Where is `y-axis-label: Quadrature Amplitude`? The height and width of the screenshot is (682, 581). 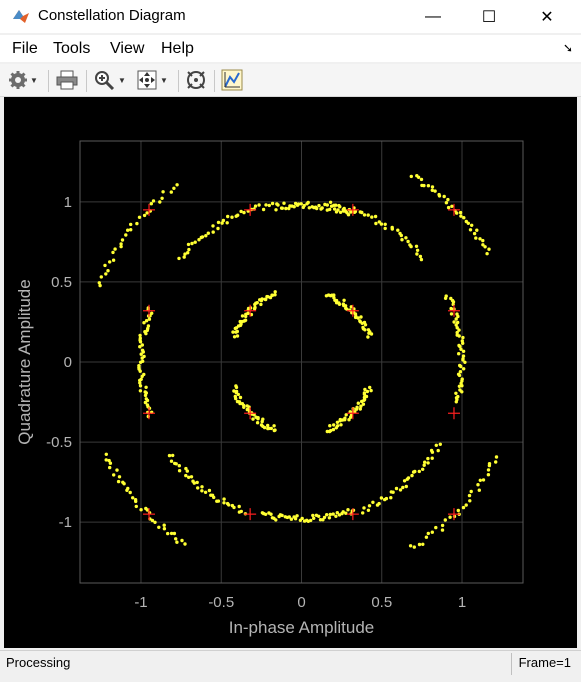 y-axis-label: Quadrature Amplitude is located at coordinates (24, 361).